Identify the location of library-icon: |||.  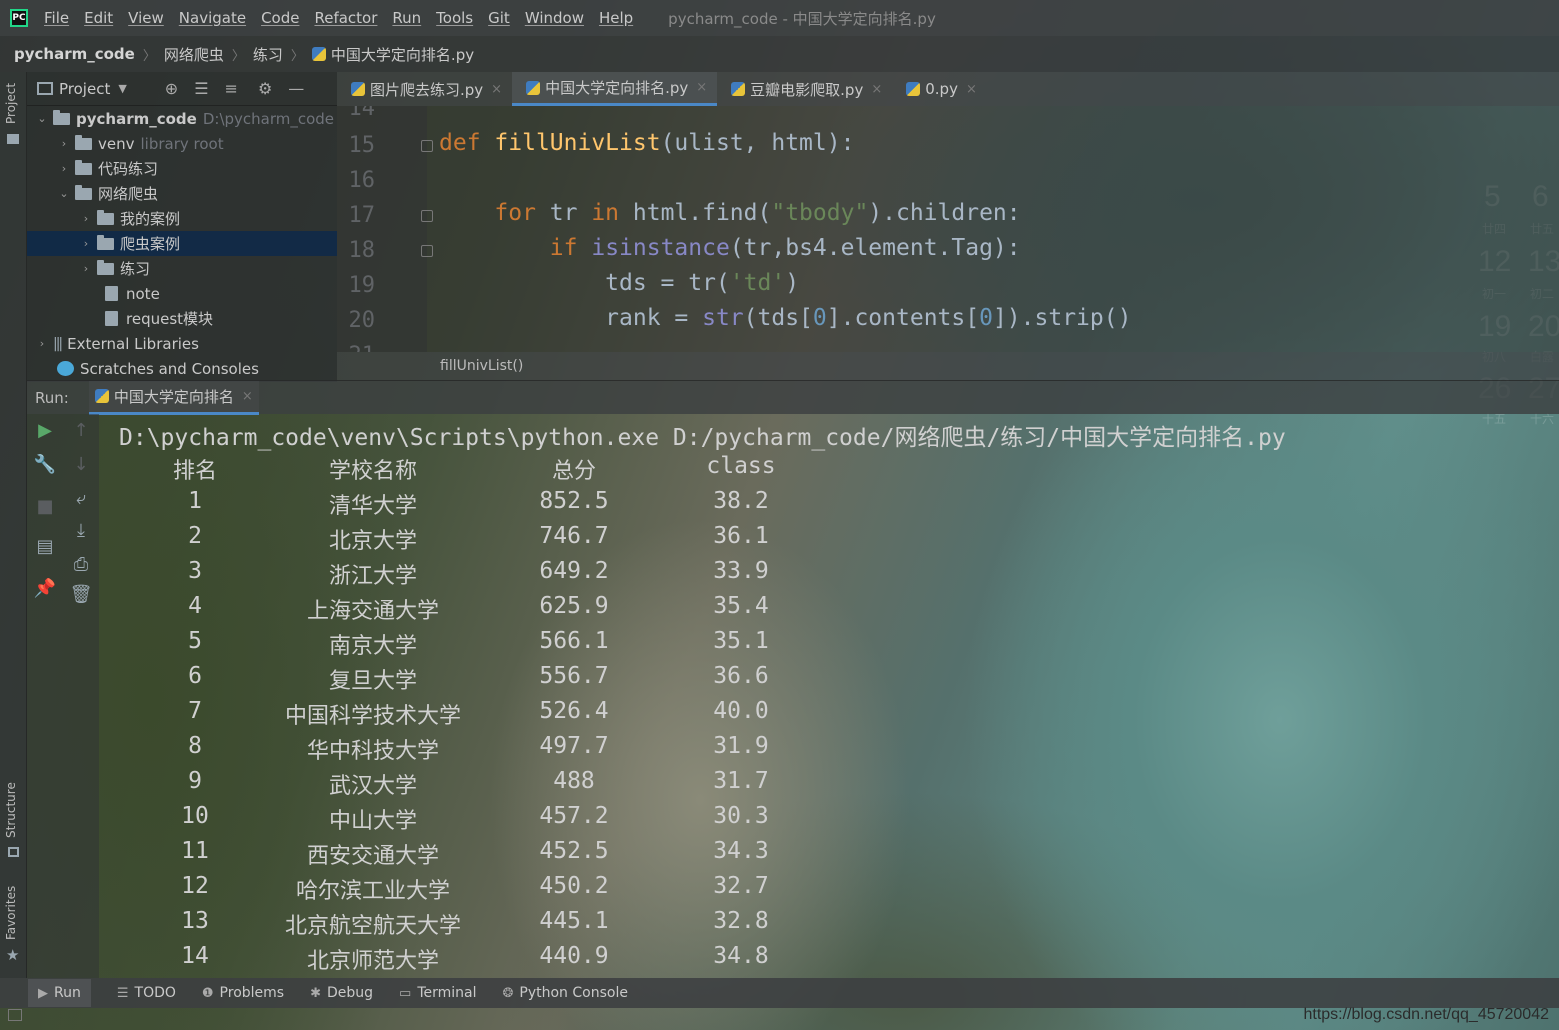
(58, 343).